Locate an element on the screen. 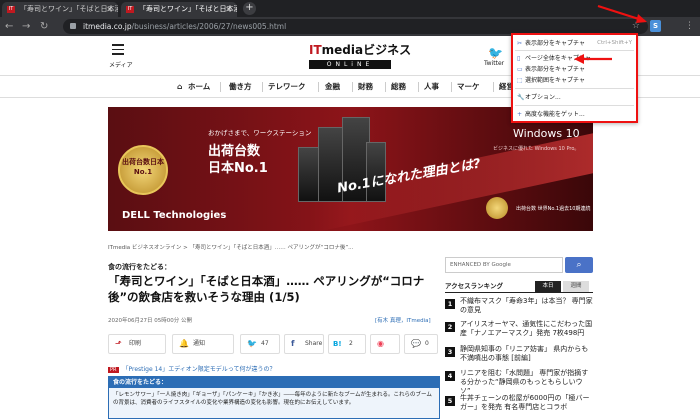  annotation-arrows is located at coordinates (610, 34).